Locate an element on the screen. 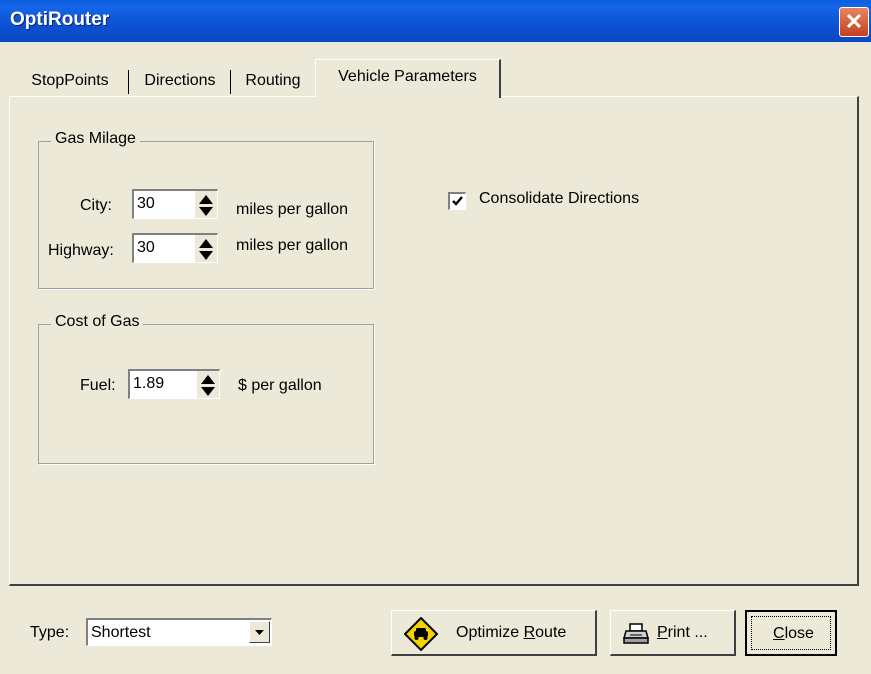  highway-mpg-spinner: 30 is located at coordinates (175, 248).